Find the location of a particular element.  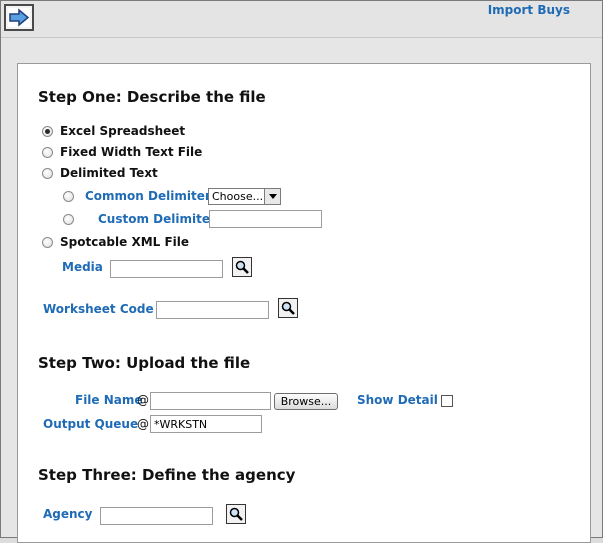

custom-delimiter-label: Custom Delimiter is located at coordinates (157, 219).